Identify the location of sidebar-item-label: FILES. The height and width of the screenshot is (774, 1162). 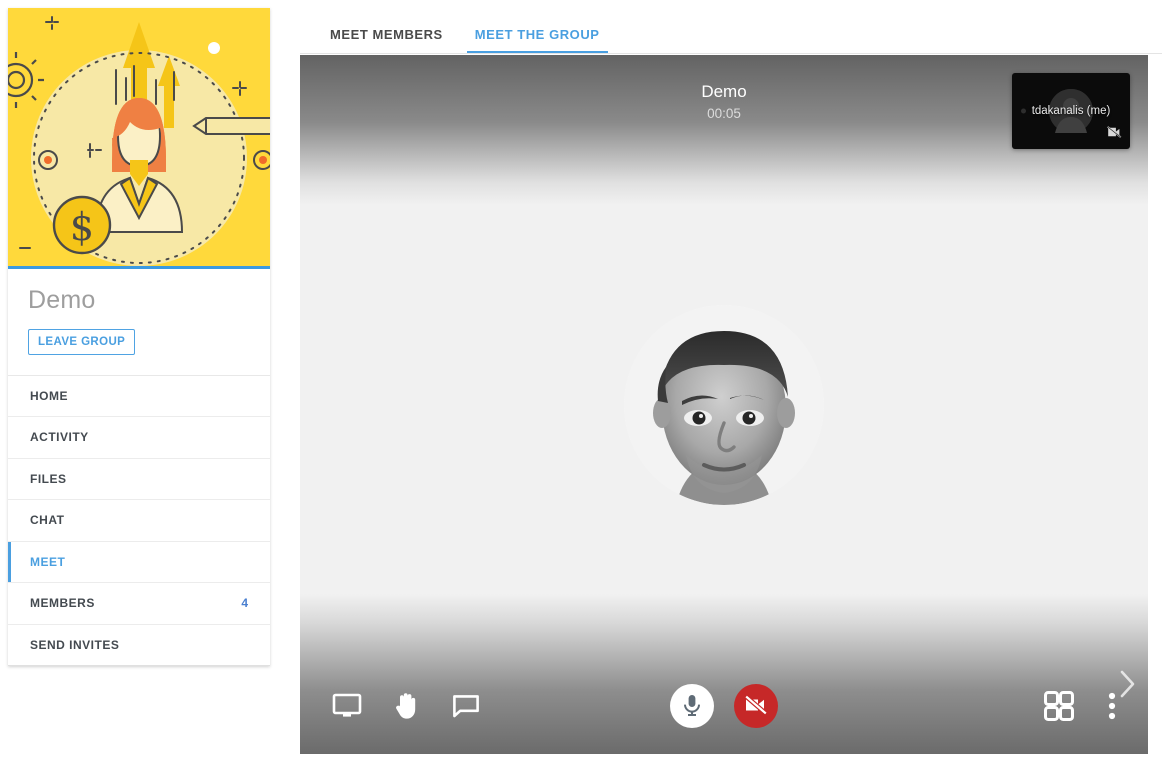
(48, 478).